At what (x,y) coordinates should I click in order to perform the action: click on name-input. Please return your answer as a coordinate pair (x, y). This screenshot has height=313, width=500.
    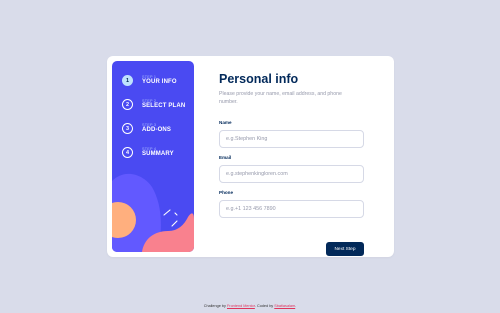
    Looking at the image, I should click on (291, 139).